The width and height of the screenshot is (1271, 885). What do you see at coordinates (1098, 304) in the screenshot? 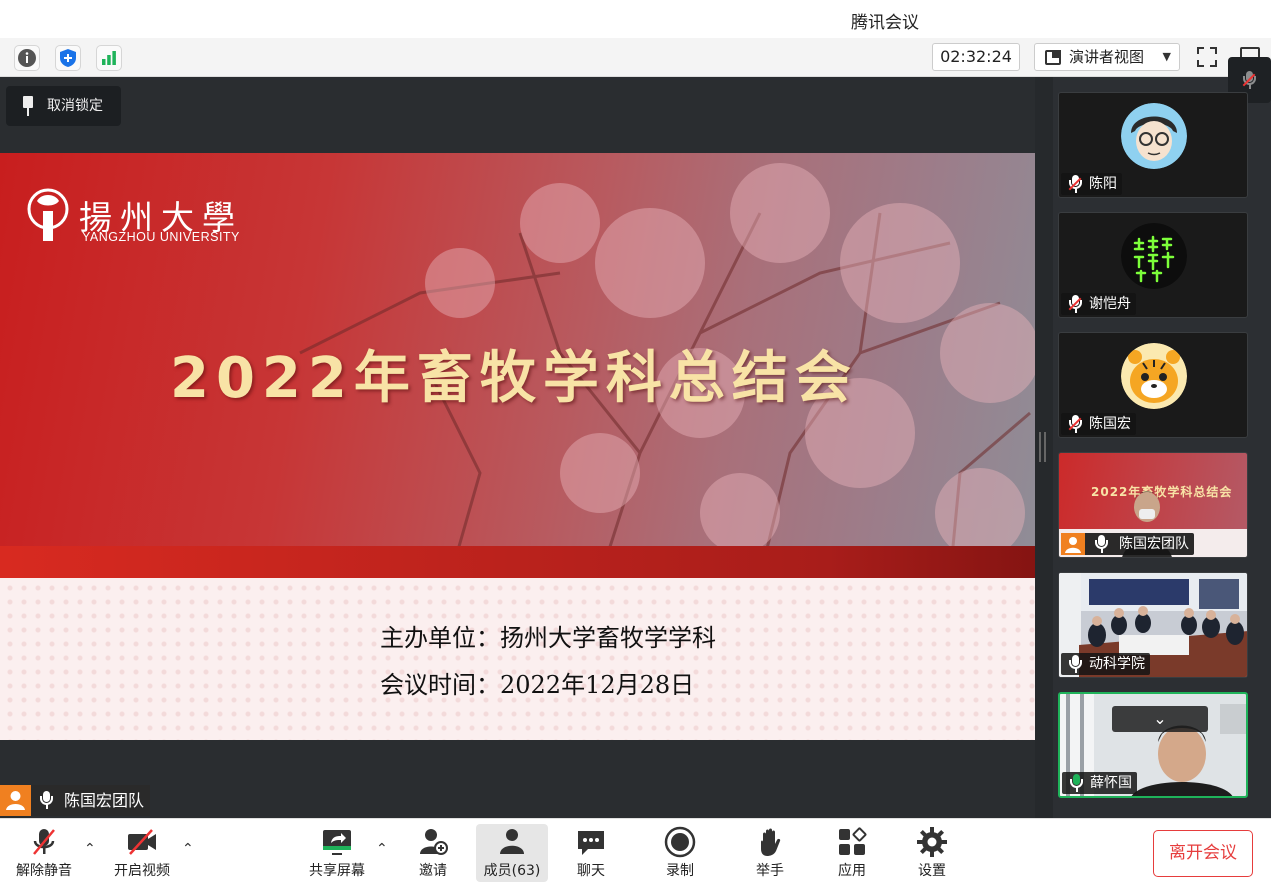
I see `participant-name: 谢恺舟` at bounding box center [1098, 304].